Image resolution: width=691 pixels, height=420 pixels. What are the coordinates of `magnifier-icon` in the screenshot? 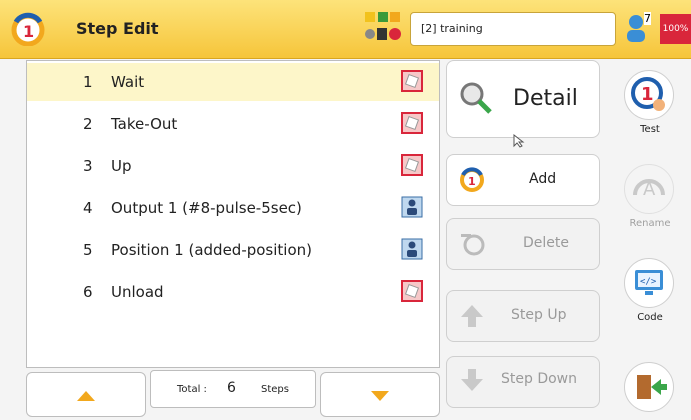 It's located at (476, 98).